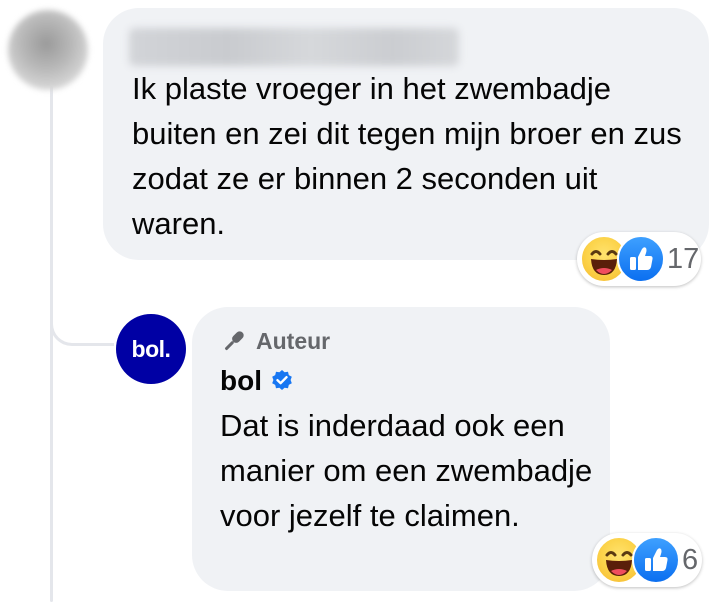 The height and width of the screenshot is (602, 716). I want to click on microphone-icon, so click(234, 341).